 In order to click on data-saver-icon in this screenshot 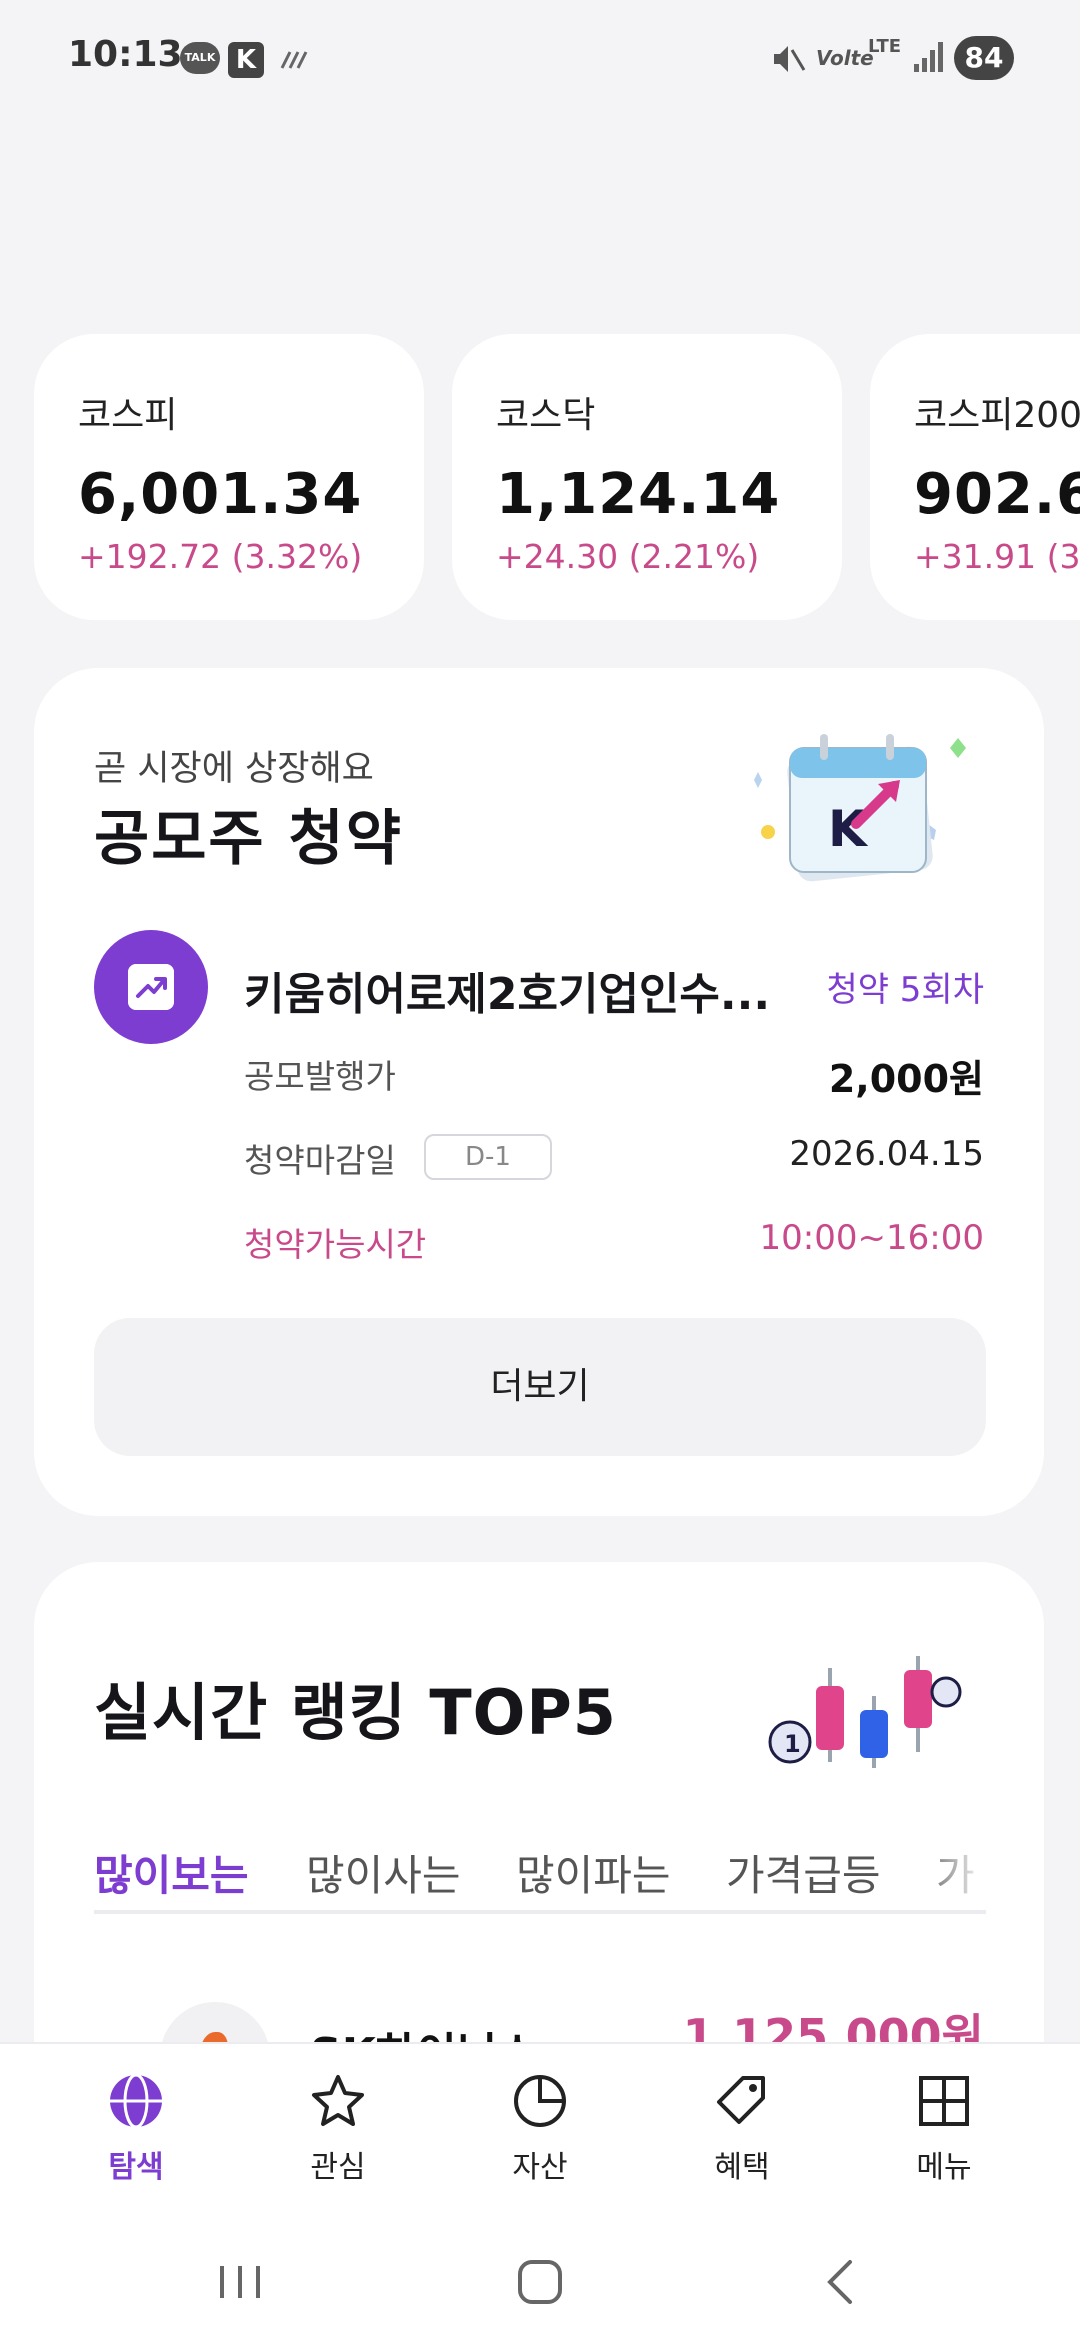, I will do `click(294, 60)`.